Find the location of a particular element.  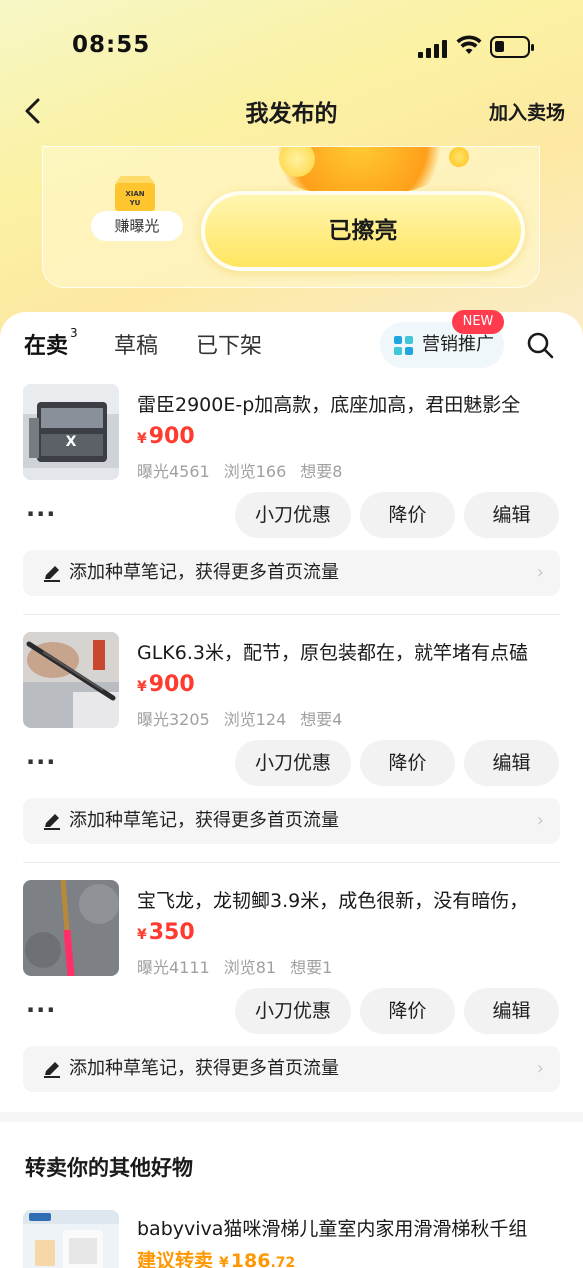

item-thumbnail: X is located at coordinates (71, 432).